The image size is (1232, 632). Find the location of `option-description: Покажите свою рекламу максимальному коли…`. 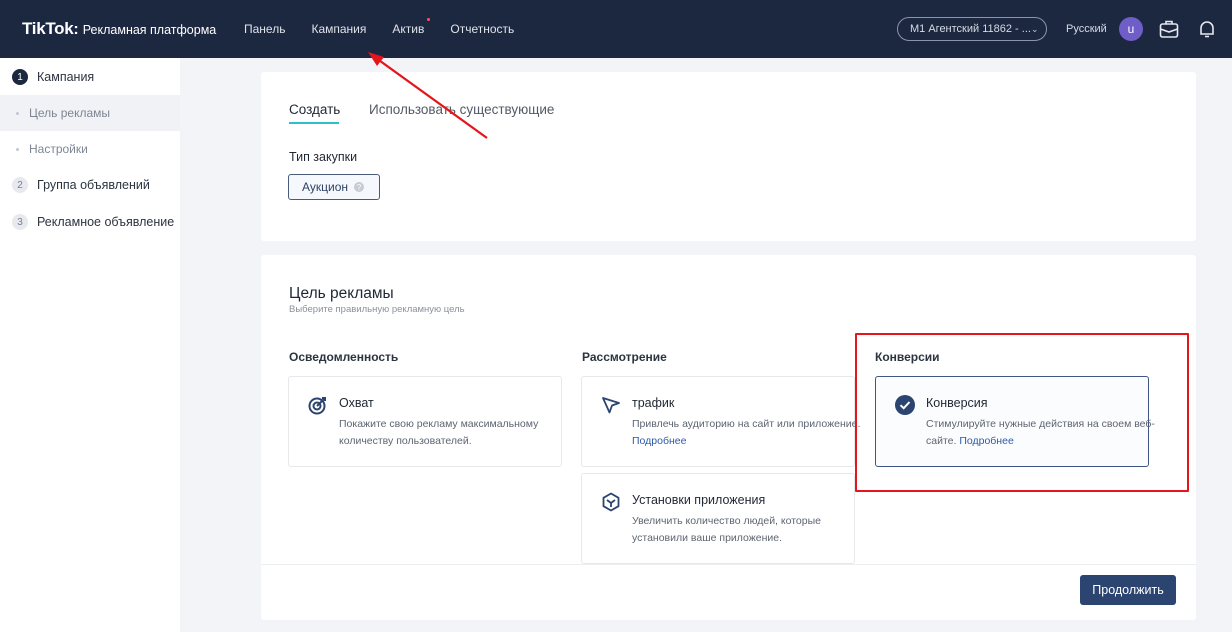

option-description: Покажите свою рекламу максимальному коли… is located at coordinates (439, 432).